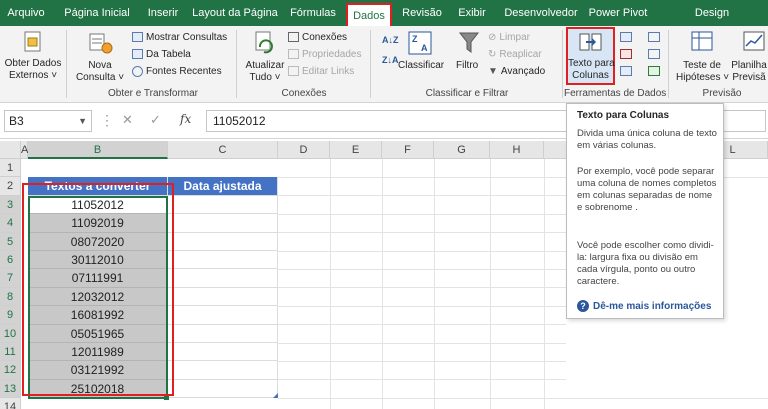 The width and height of the screenshot is (768, 409). What do you see at coordinates (163, 13) in the screenshot?
I see `tab-inserir: Inserir` at bounding box center [163, 13].